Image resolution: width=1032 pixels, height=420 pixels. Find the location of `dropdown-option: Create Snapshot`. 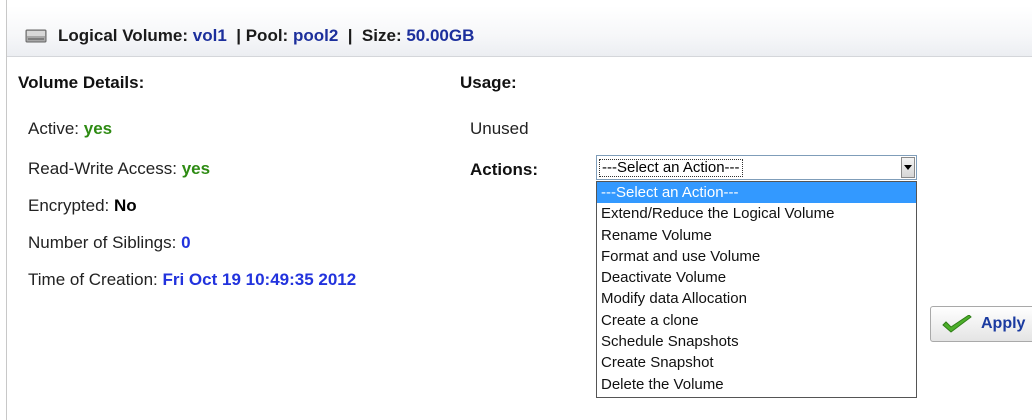

dropdown-option: Create Snapshot is located at coordinates (756, 362).